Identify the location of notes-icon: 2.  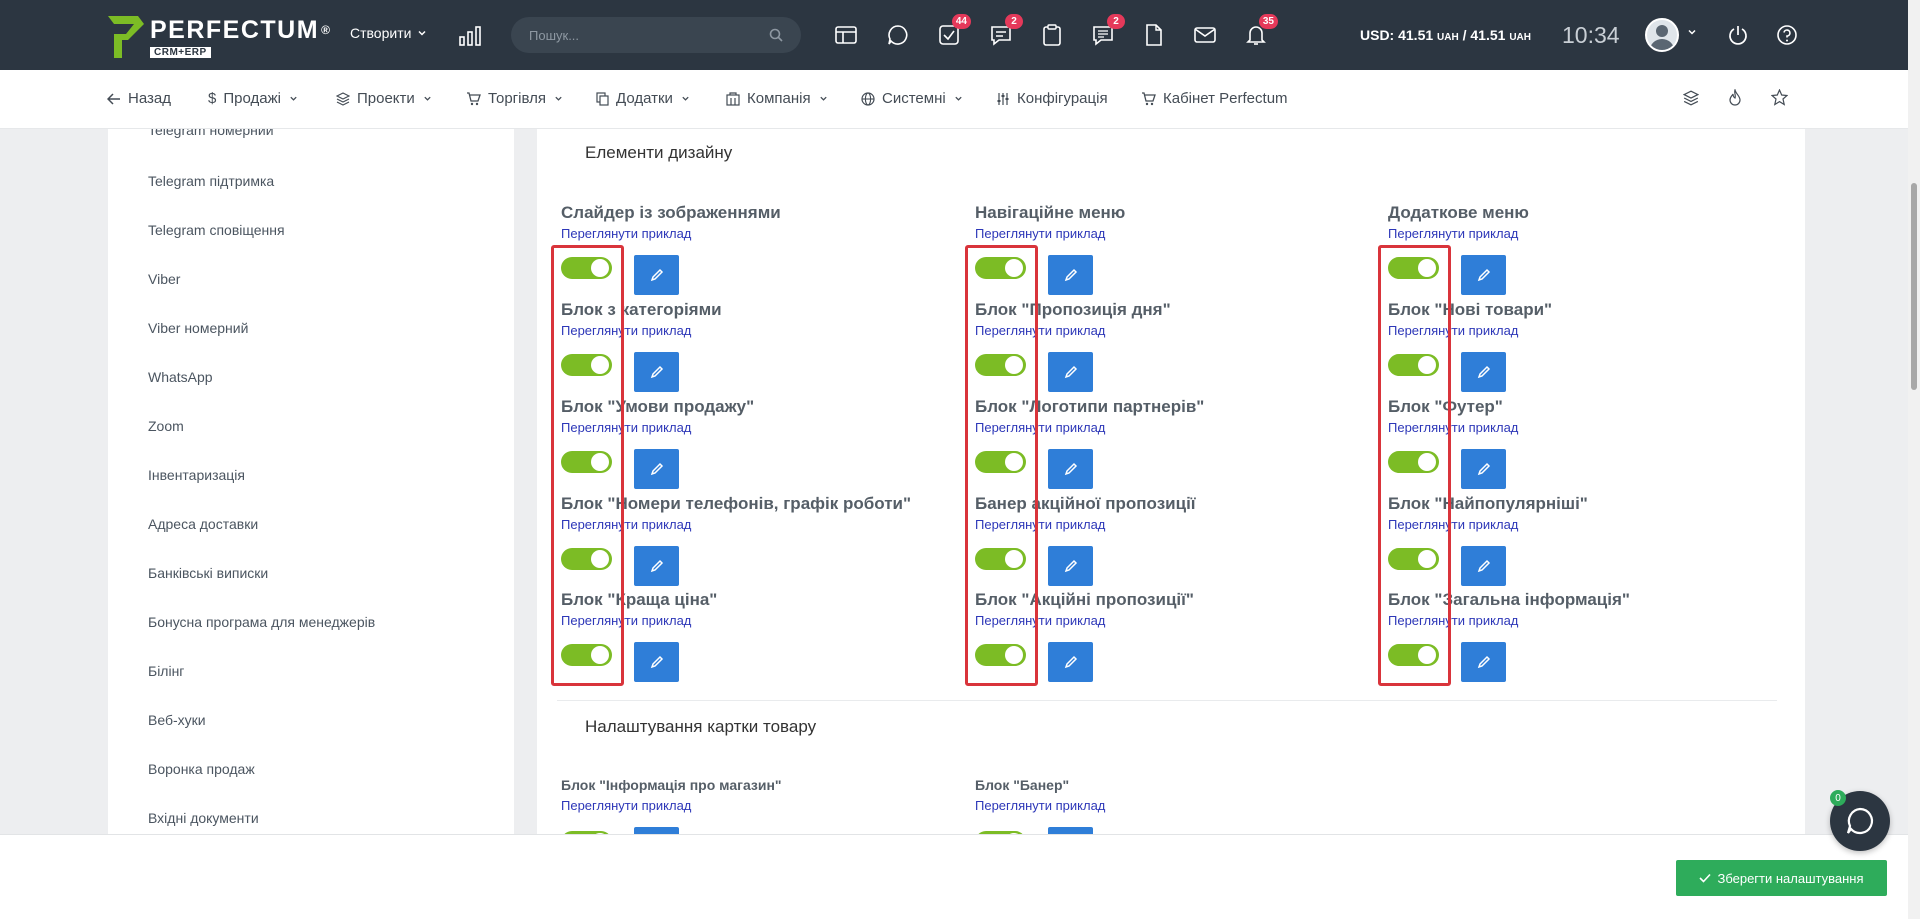
(1108, 30).